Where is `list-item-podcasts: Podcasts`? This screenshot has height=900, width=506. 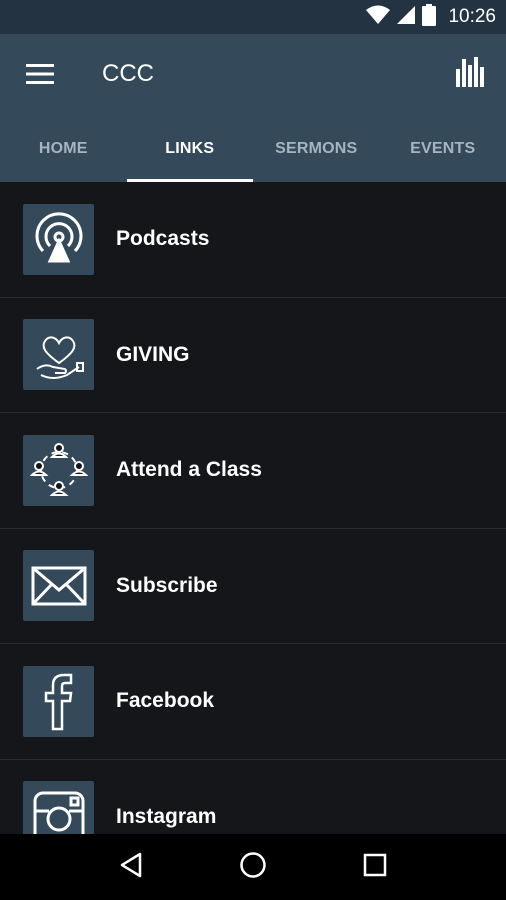 list-item-podcasts: Podcasts is located at coordinates (253, 240).